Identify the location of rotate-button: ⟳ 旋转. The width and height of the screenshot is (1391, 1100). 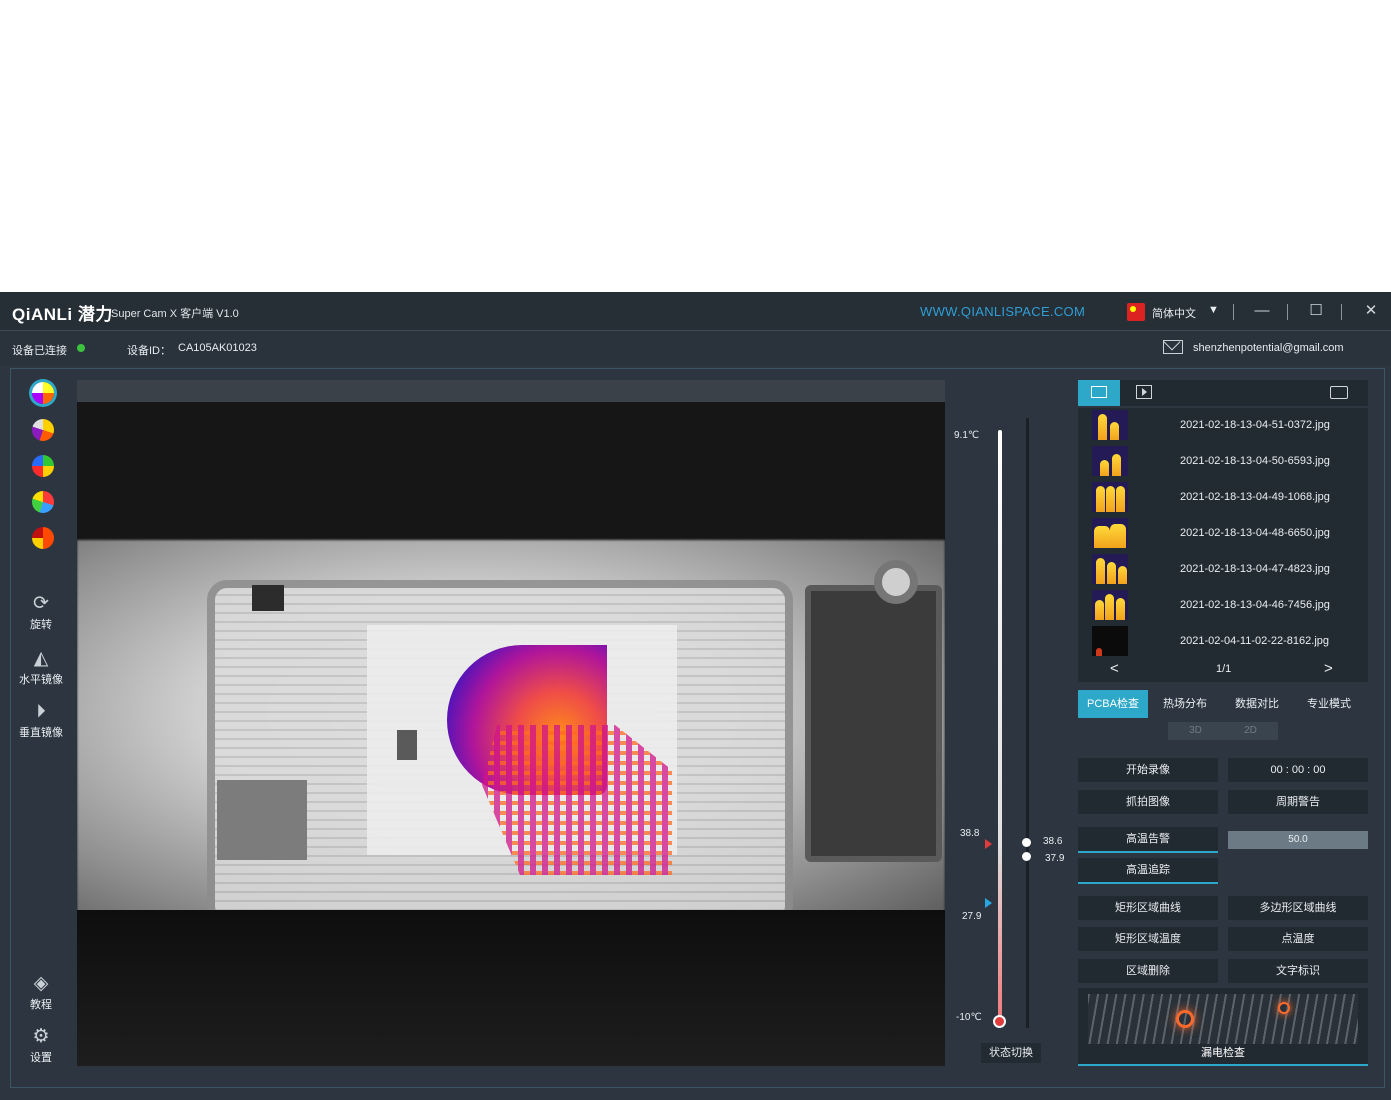
(41, 612).